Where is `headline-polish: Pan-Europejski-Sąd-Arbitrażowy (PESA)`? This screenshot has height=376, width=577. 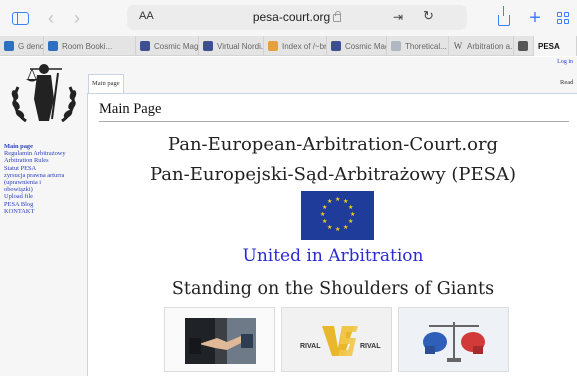 headline-polish: Pan-Europejski-Sąd-Arbitrażowy (PESA) is located at coordinates (333, 174).